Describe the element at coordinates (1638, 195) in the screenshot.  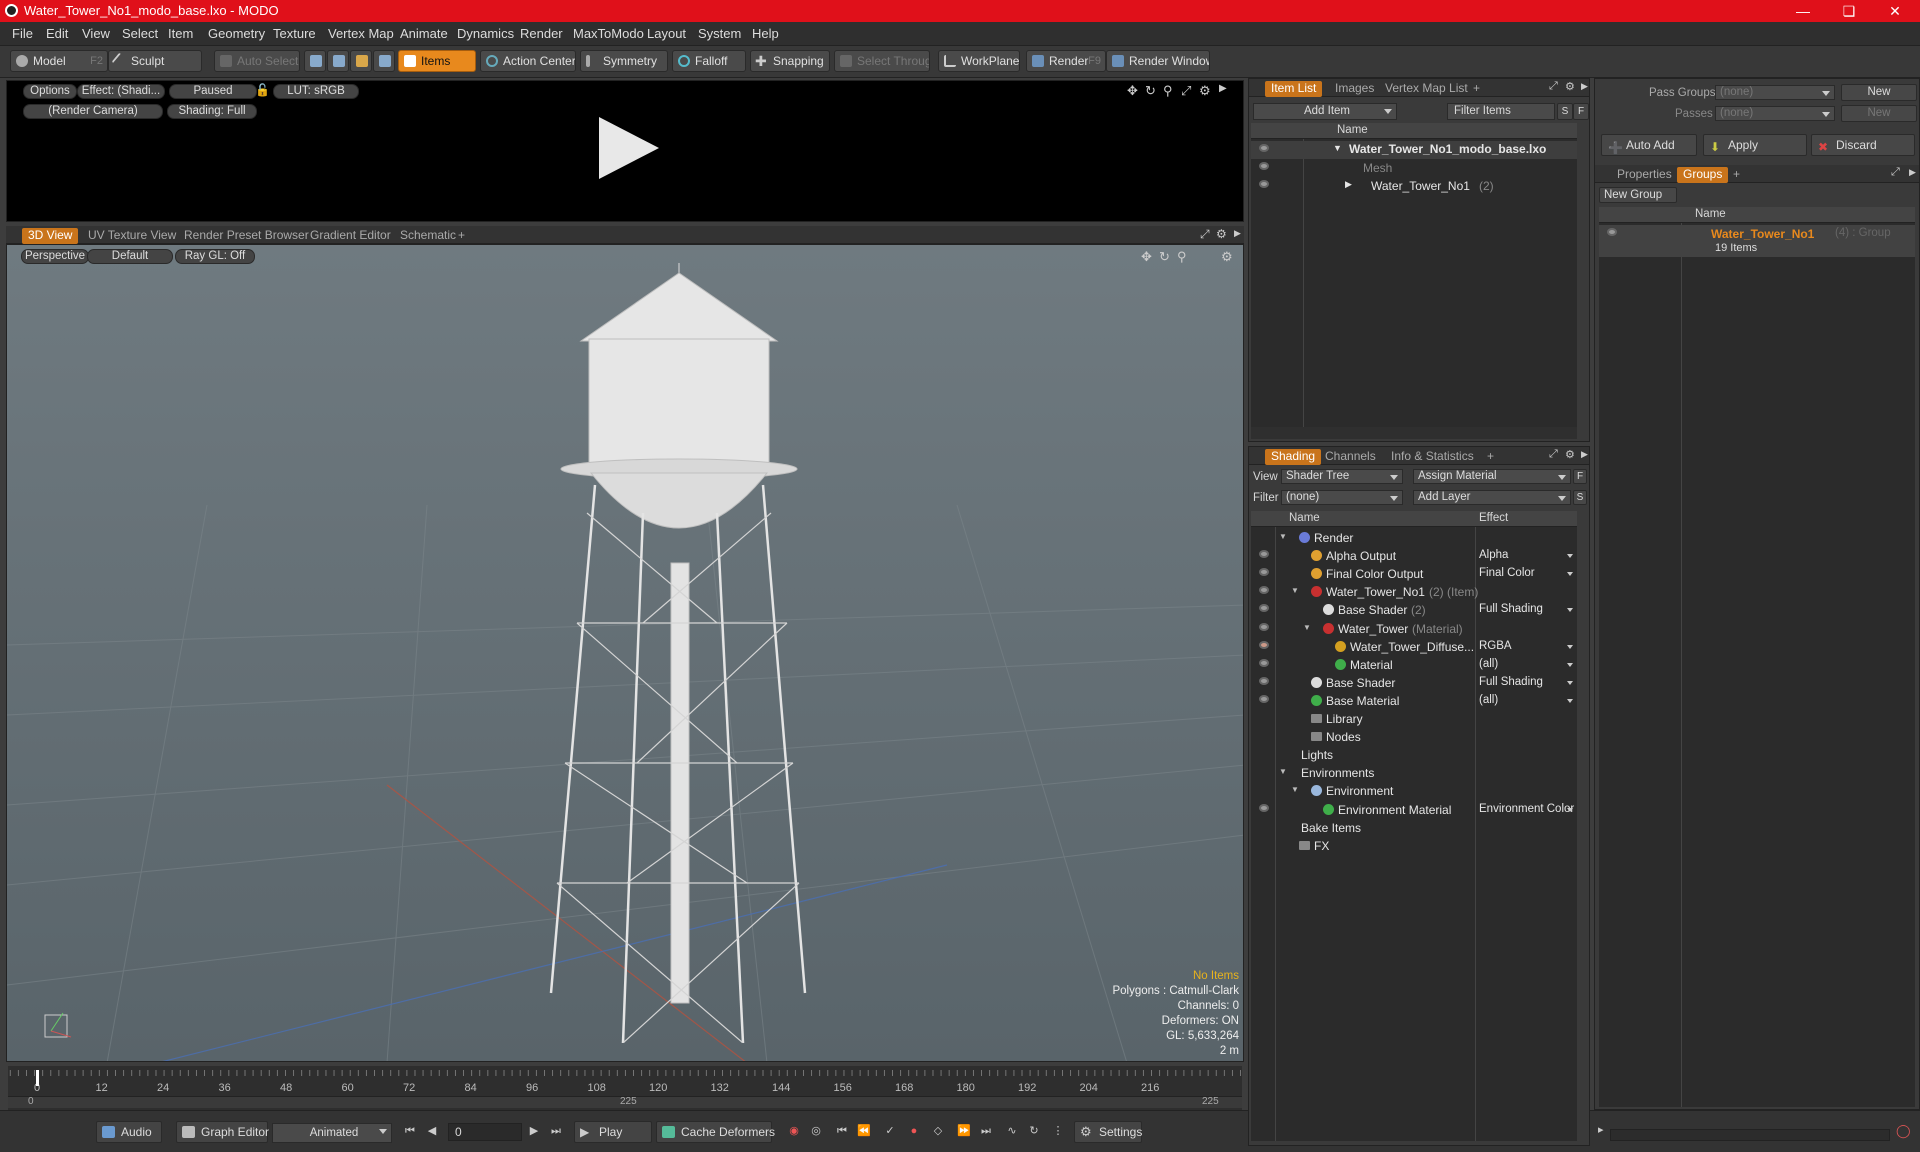
I see `new-group-button: New Group` at that location.